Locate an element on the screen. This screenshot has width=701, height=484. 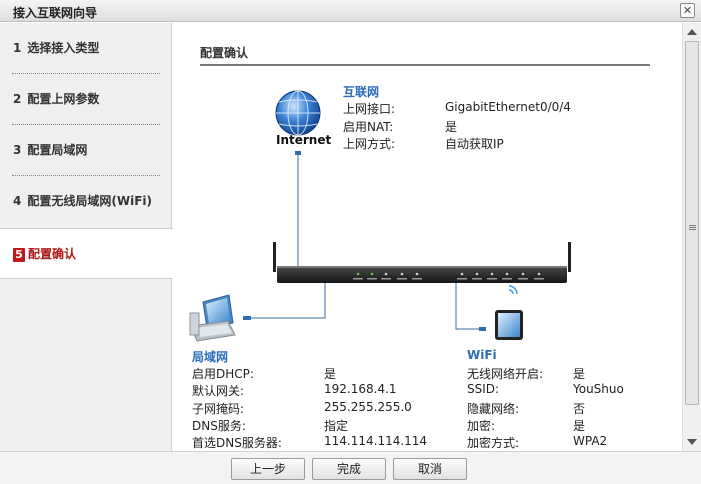
wifi-ssid-value: YouShuo is located at coordinates (598, 389).